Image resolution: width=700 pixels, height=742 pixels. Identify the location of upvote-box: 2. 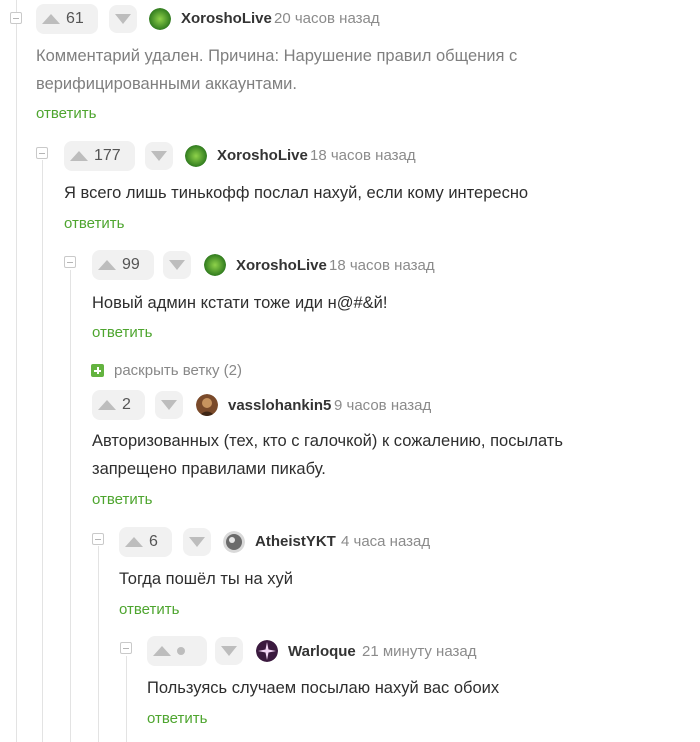
(118, 405).